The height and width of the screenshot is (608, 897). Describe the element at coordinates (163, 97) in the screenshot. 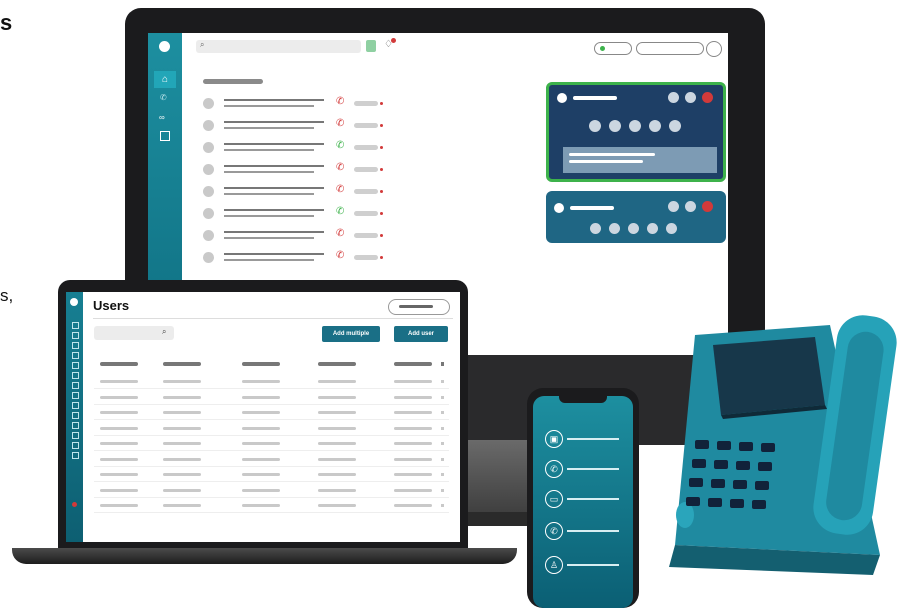

I see `phone-icon: ✆` at that location.